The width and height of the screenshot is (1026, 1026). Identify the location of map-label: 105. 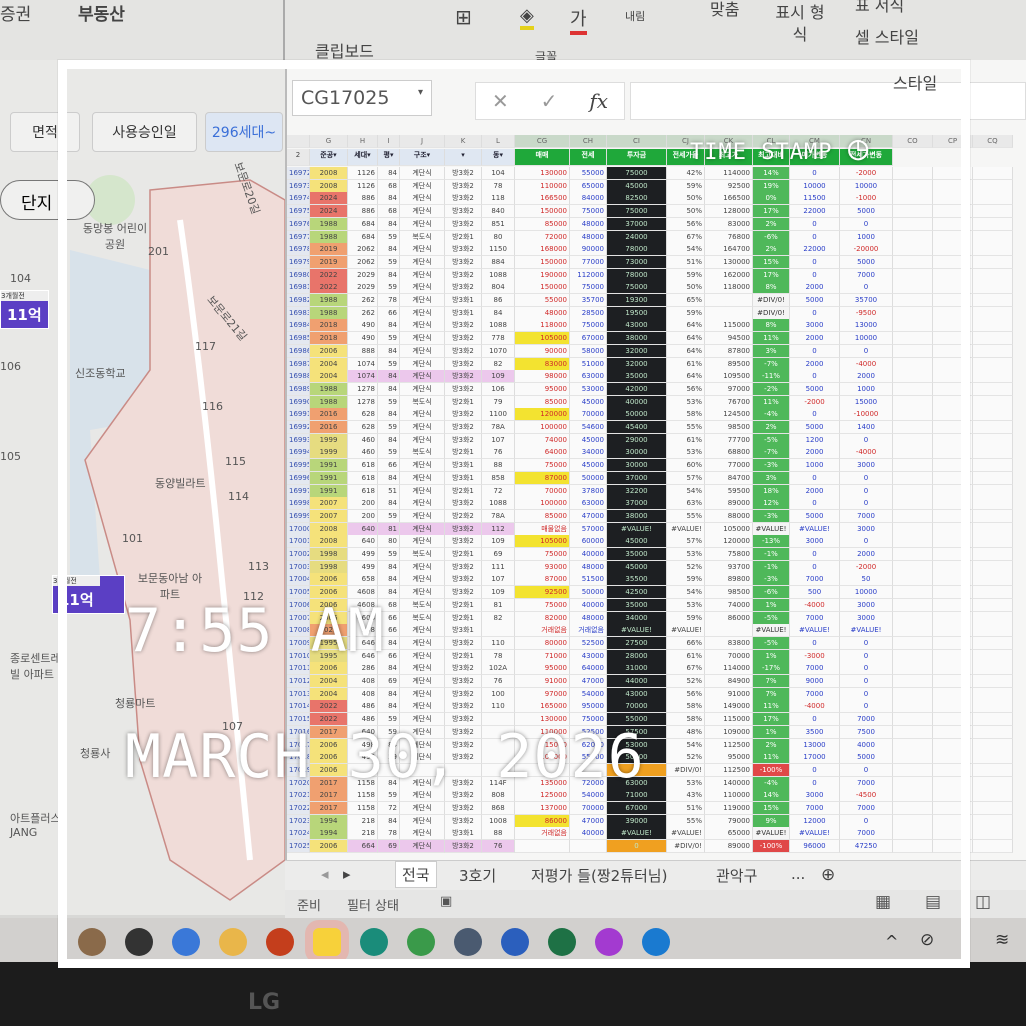
(10, 456).